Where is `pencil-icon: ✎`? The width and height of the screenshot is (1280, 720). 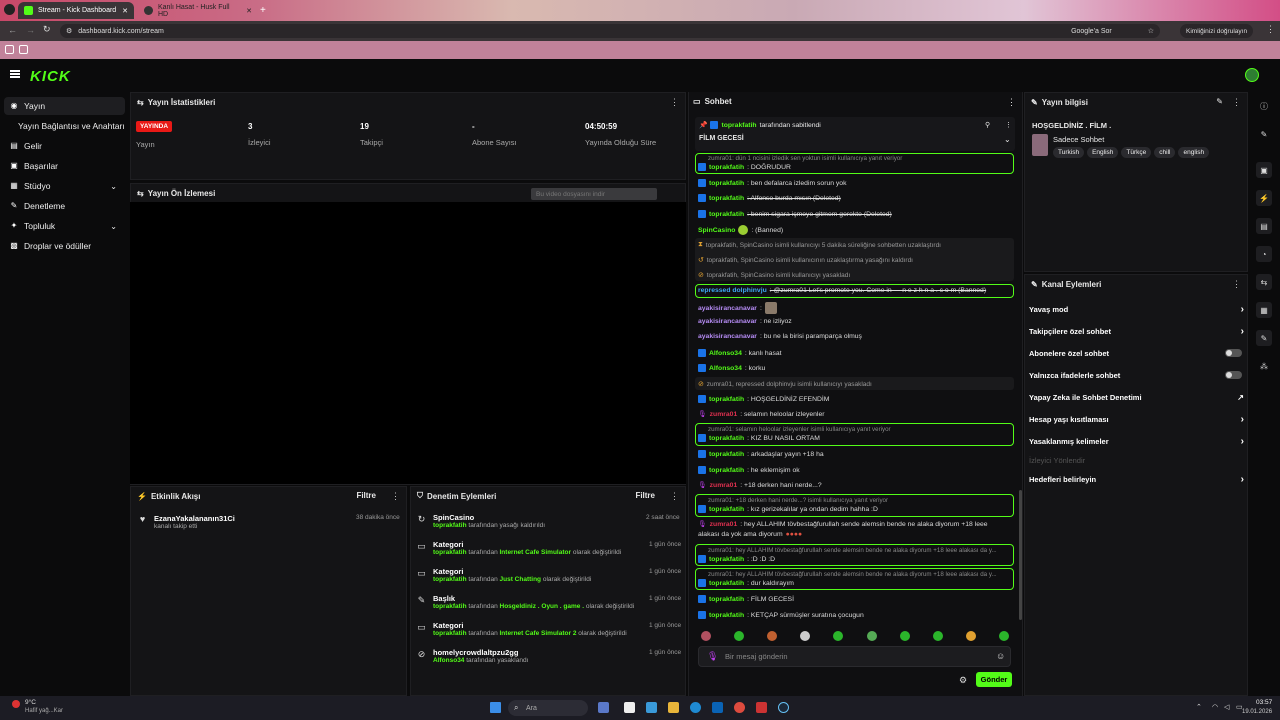
pencil-icon: ✎ is located at coordinates (1264, 134).